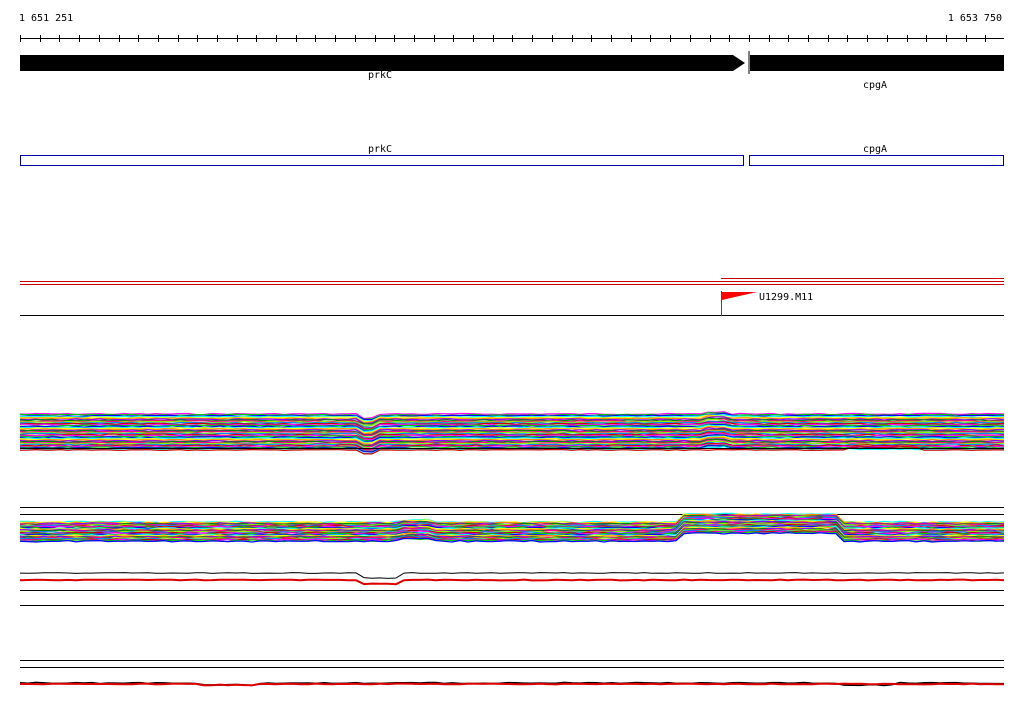 Image resolution: width=1024 pixels, height=714 pixels. Describe the element at coordinates (382, 63) in the screenshot. I see `gene-arrow-prkC` at that location.